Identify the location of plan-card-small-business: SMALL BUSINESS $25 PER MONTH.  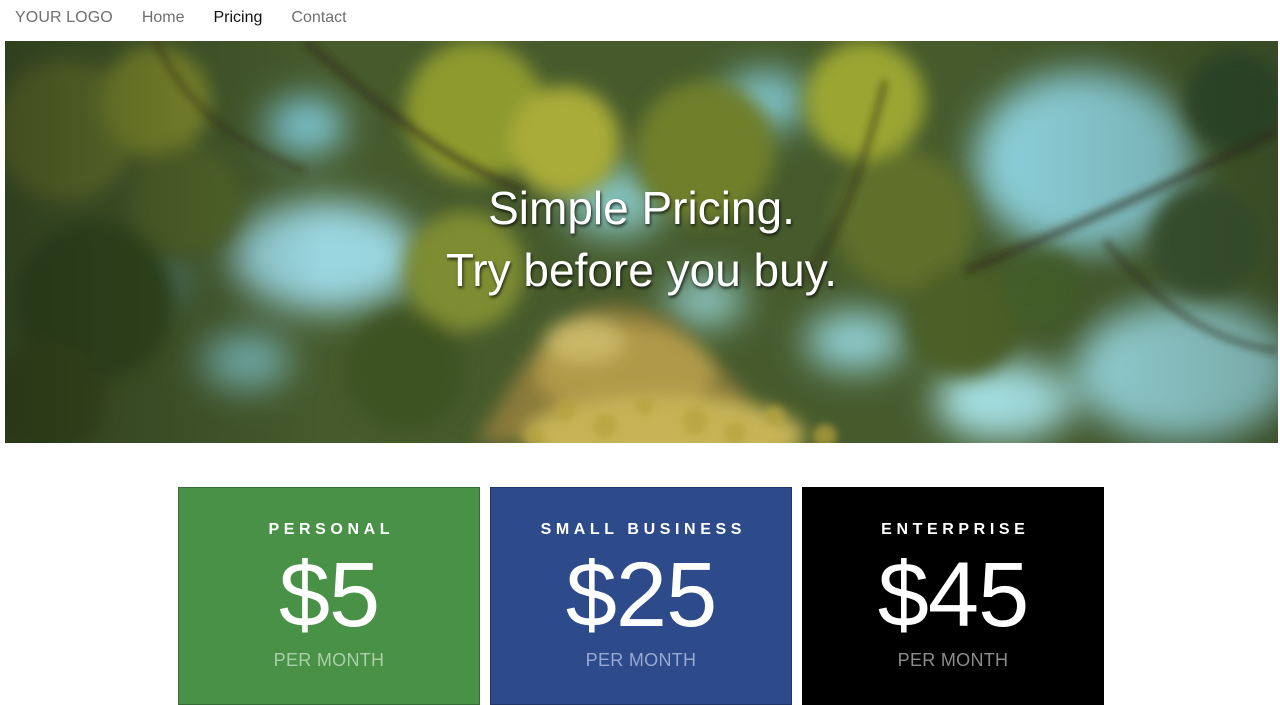
(641, 596).